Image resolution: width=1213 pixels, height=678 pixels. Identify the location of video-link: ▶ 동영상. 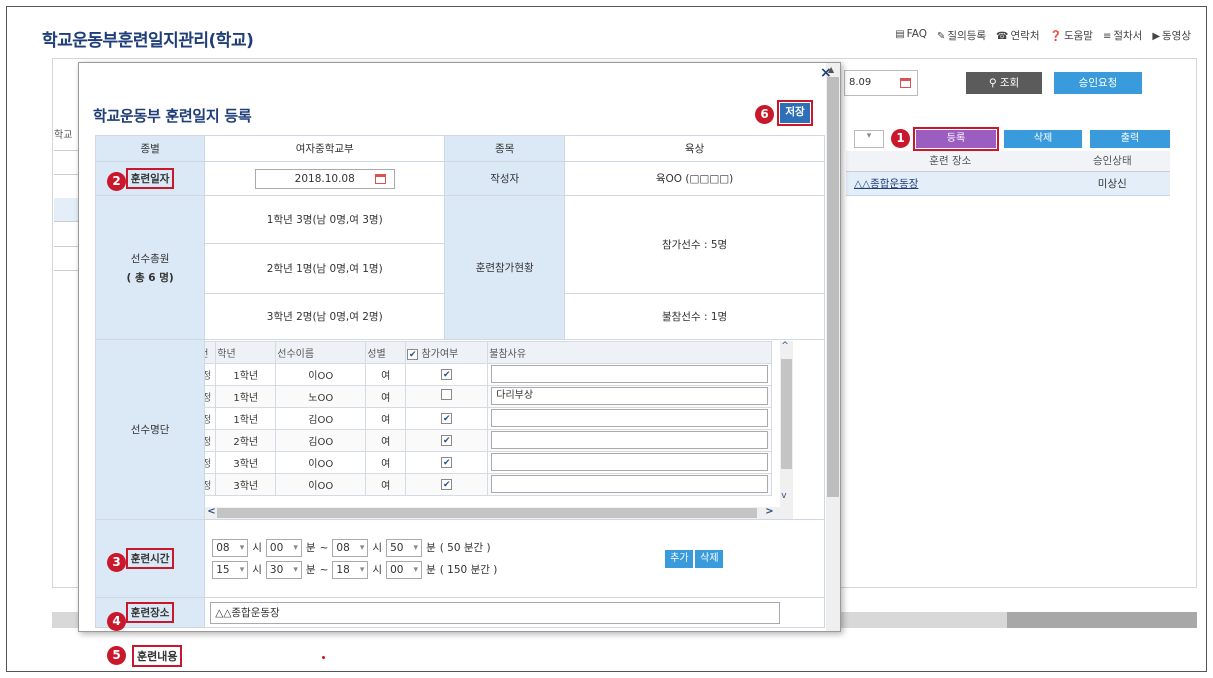
(1171, 35).